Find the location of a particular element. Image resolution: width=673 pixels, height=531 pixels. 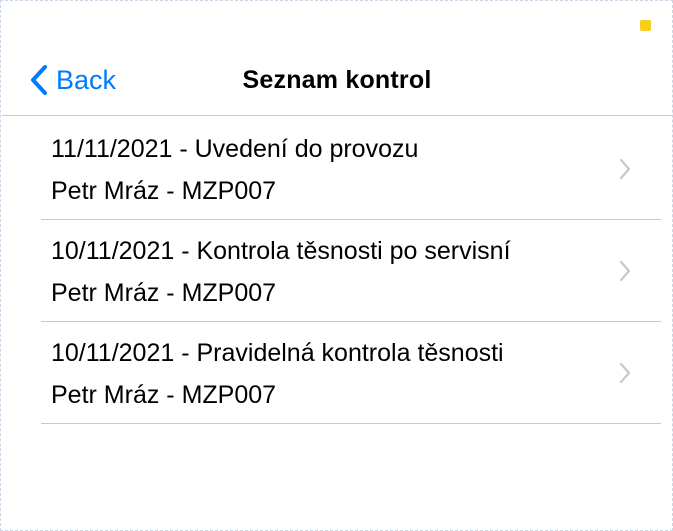

list-item-title: 11/11/2021 - Uvedení do provozu is located at coordinates (235, 149).